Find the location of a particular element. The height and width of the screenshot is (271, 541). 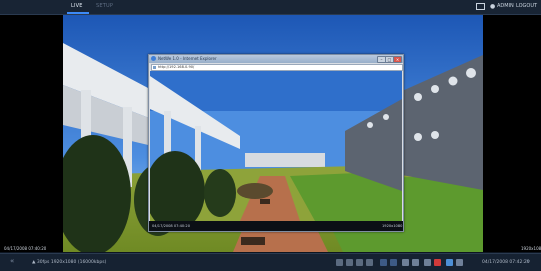

close-button: × is located at coordinates (397, 59).